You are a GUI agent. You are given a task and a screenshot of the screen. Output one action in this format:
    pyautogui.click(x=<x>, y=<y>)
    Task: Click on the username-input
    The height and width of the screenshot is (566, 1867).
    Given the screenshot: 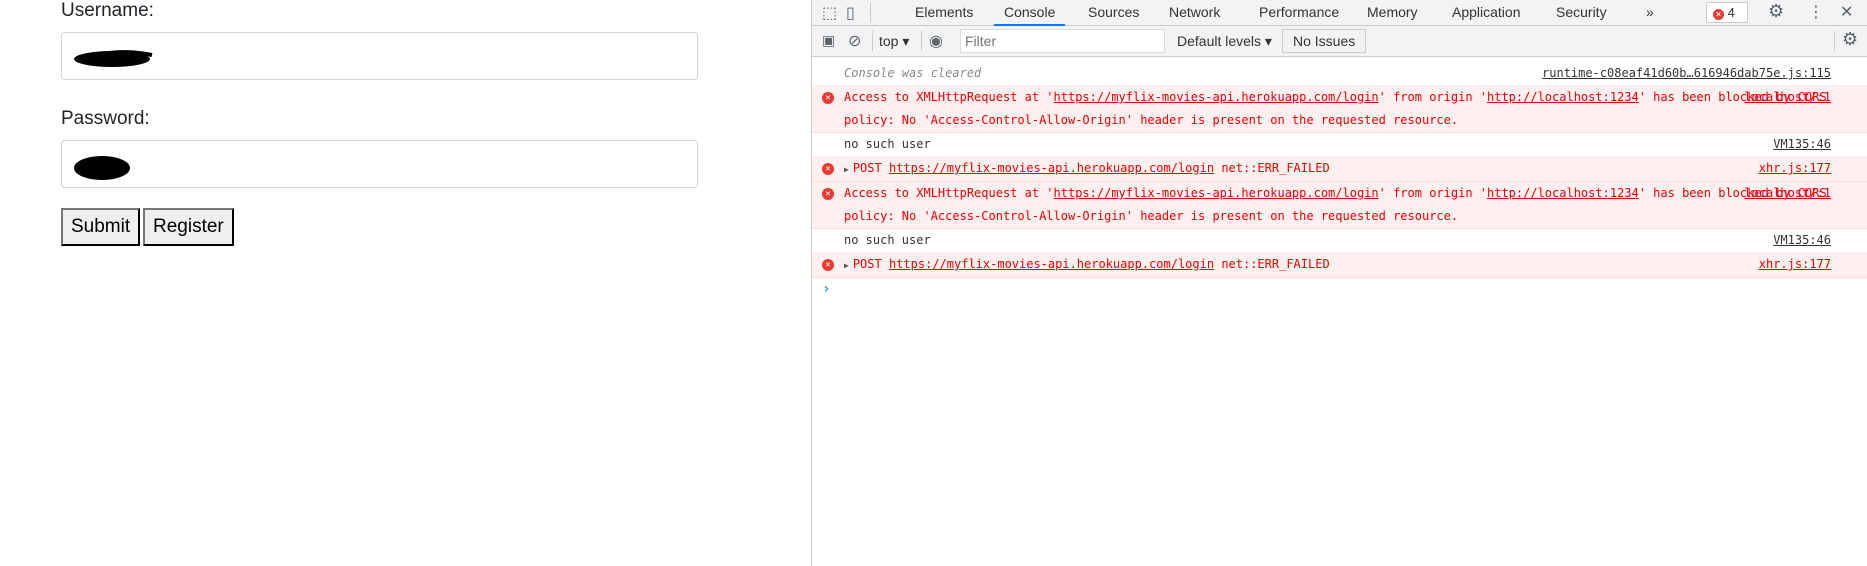 What is the action you would take?
    pyautogui.click(x=379, y=56)
    